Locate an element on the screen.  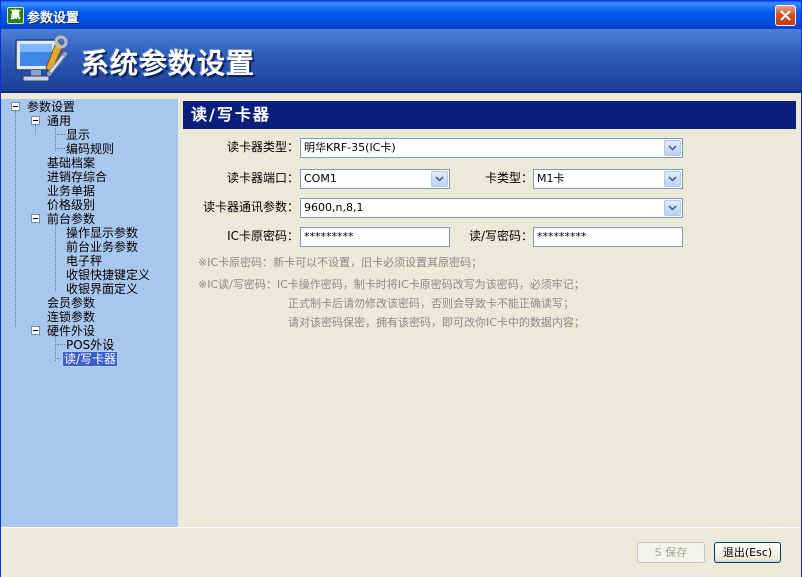
tree-item-scale: 电子秤 is located at coordinates (84, 261).